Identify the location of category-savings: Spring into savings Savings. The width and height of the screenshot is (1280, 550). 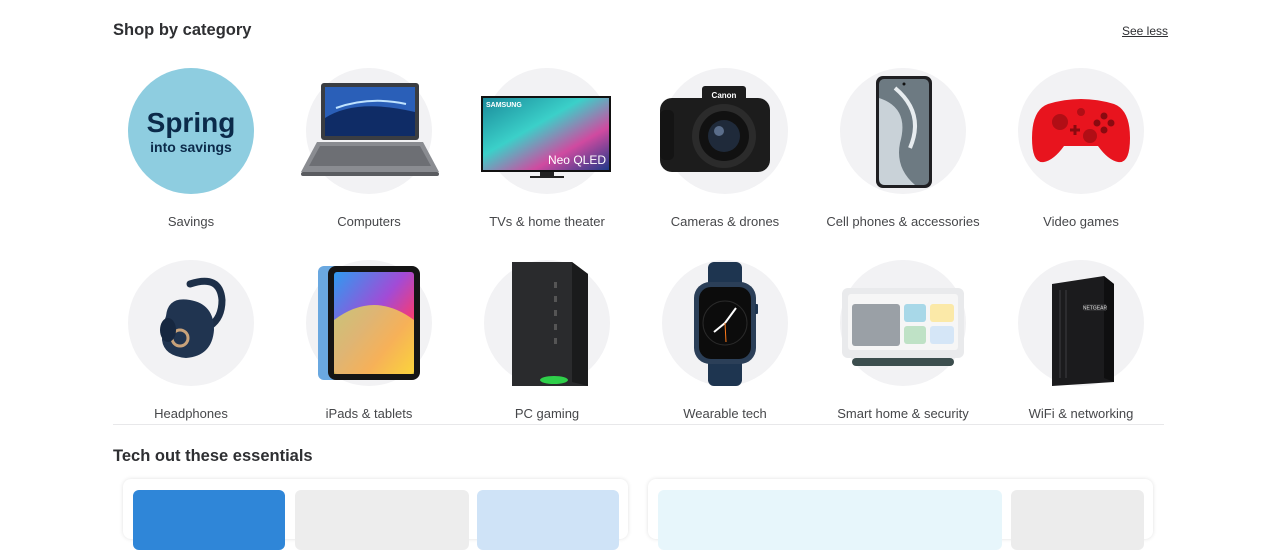
(191, 147).